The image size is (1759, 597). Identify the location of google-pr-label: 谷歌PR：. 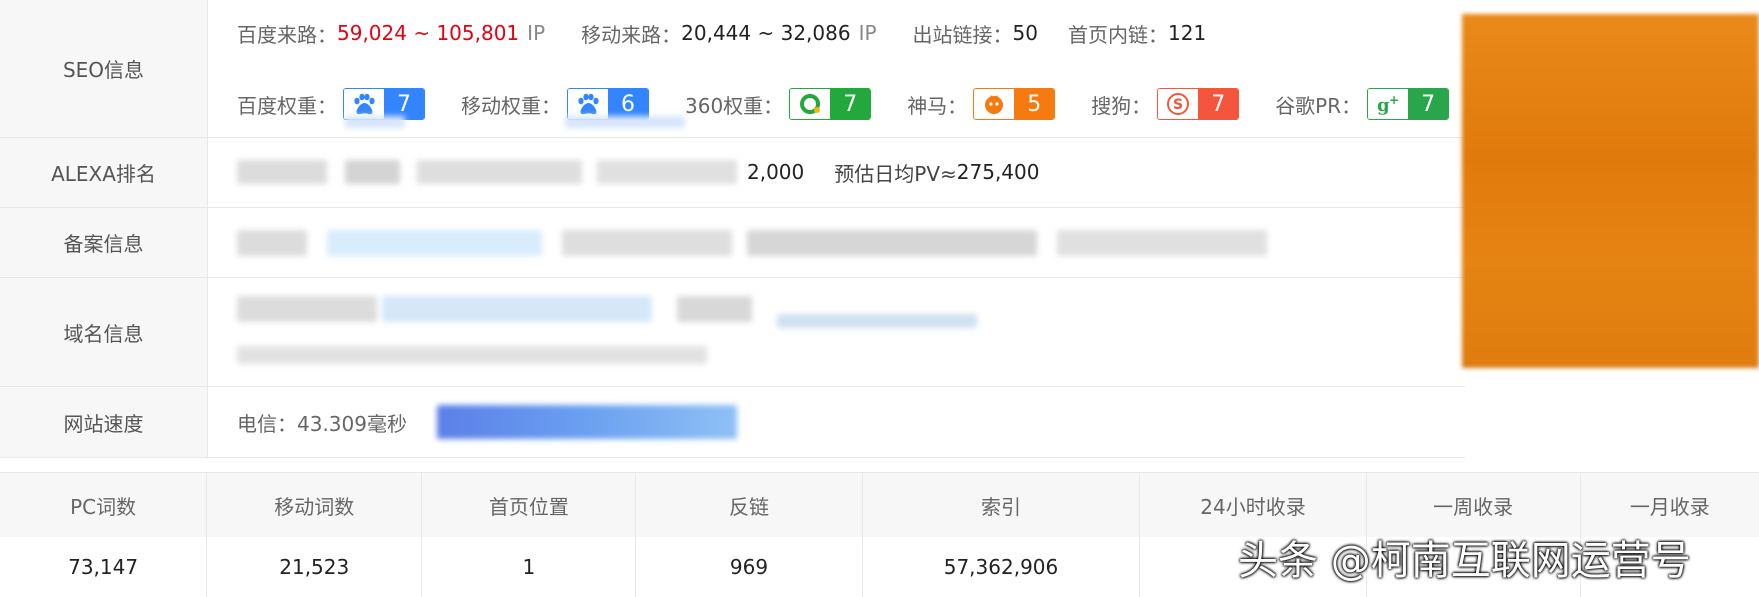
(1318, 105).